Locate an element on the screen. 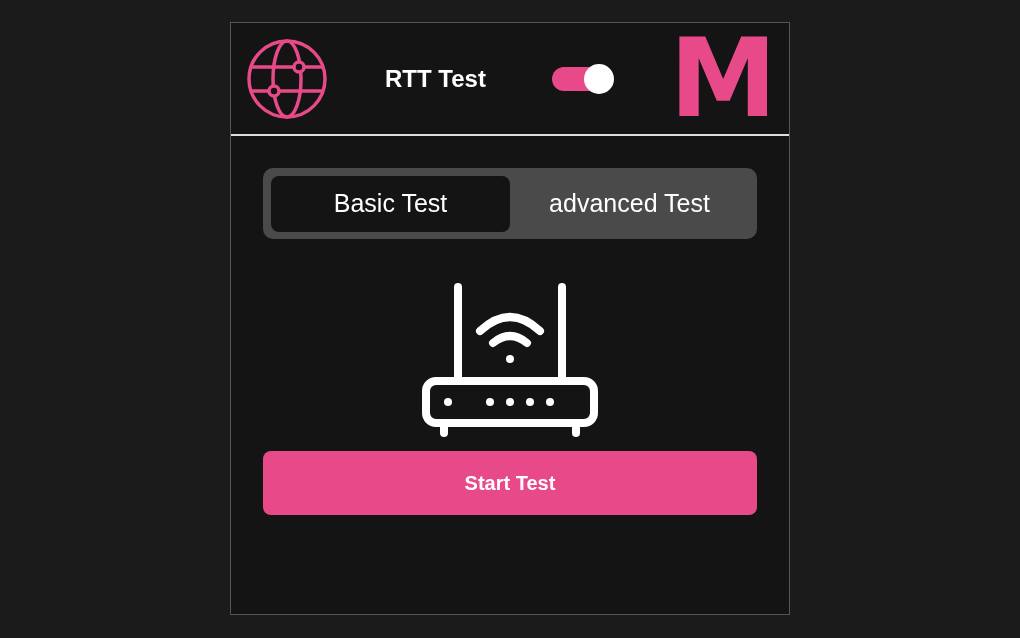 This screenshot has height=638, width=1020. tab: advanced Test is located at coordinates (629, 203).